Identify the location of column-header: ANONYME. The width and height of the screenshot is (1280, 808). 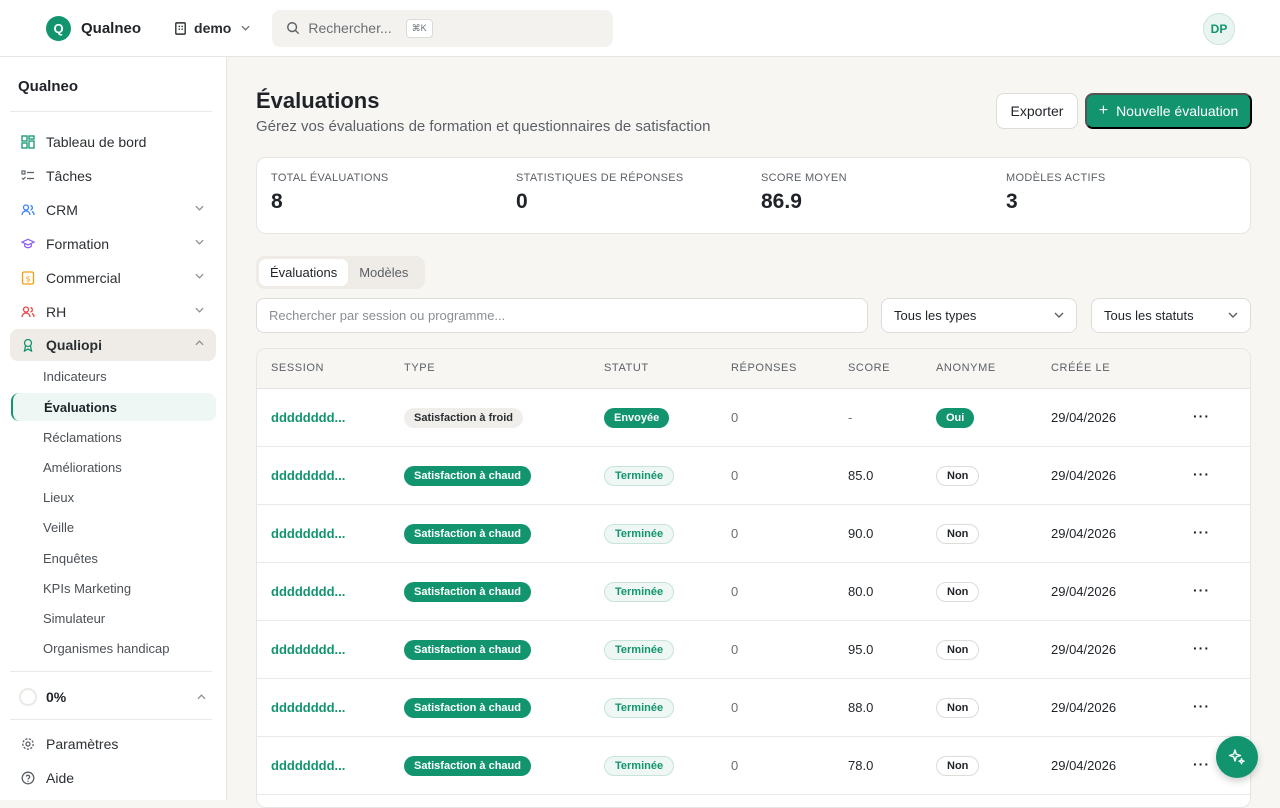
(966, 368).